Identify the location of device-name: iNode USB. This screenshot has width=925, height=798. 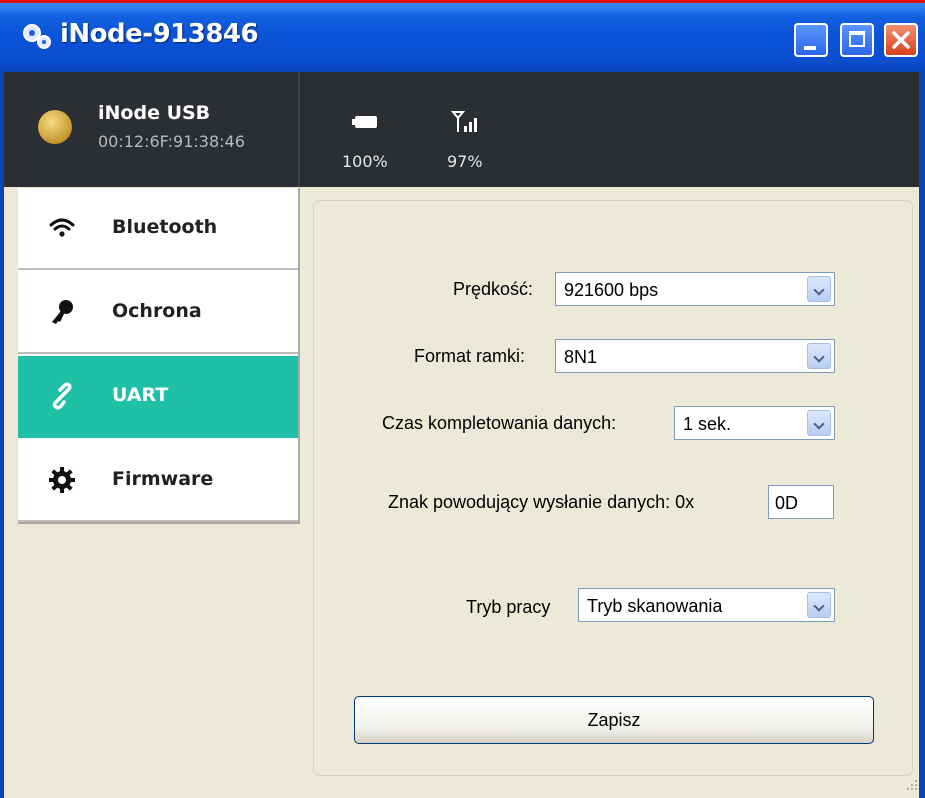
(154, 113).